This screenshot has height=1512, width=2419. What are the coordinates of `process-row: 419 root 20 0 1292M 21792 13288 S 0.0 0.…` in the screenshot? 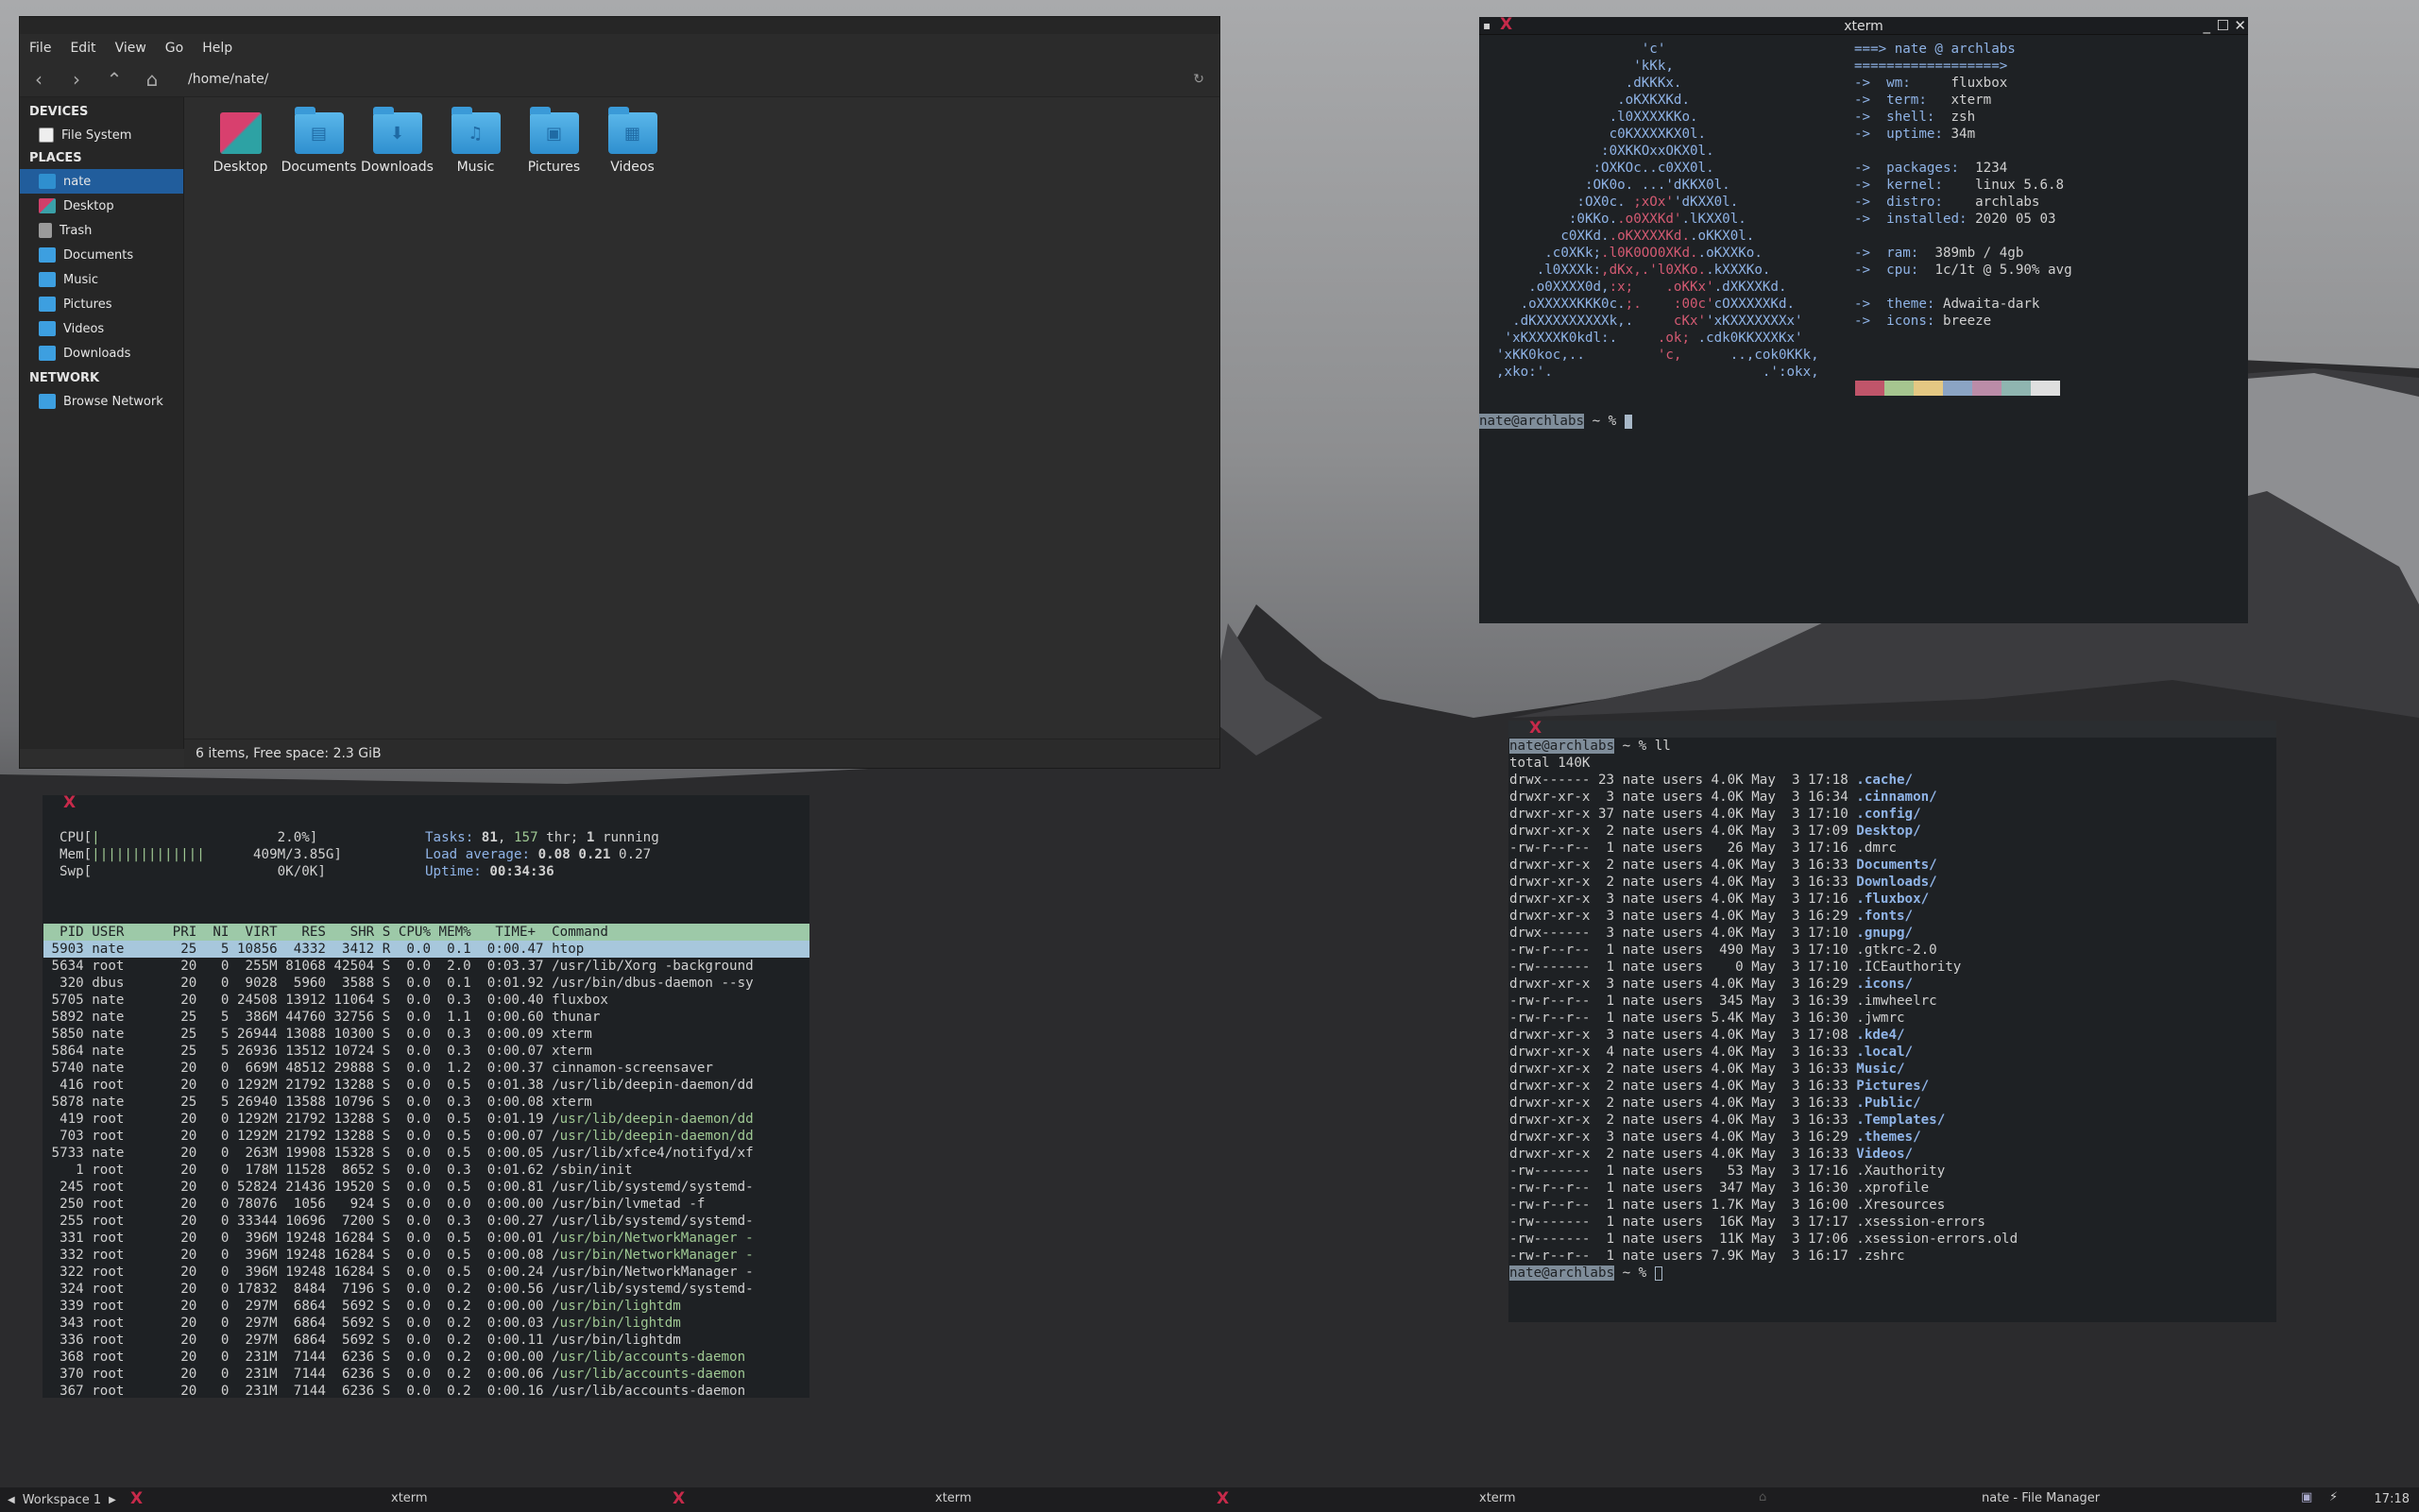 It's located at (426, 1119).